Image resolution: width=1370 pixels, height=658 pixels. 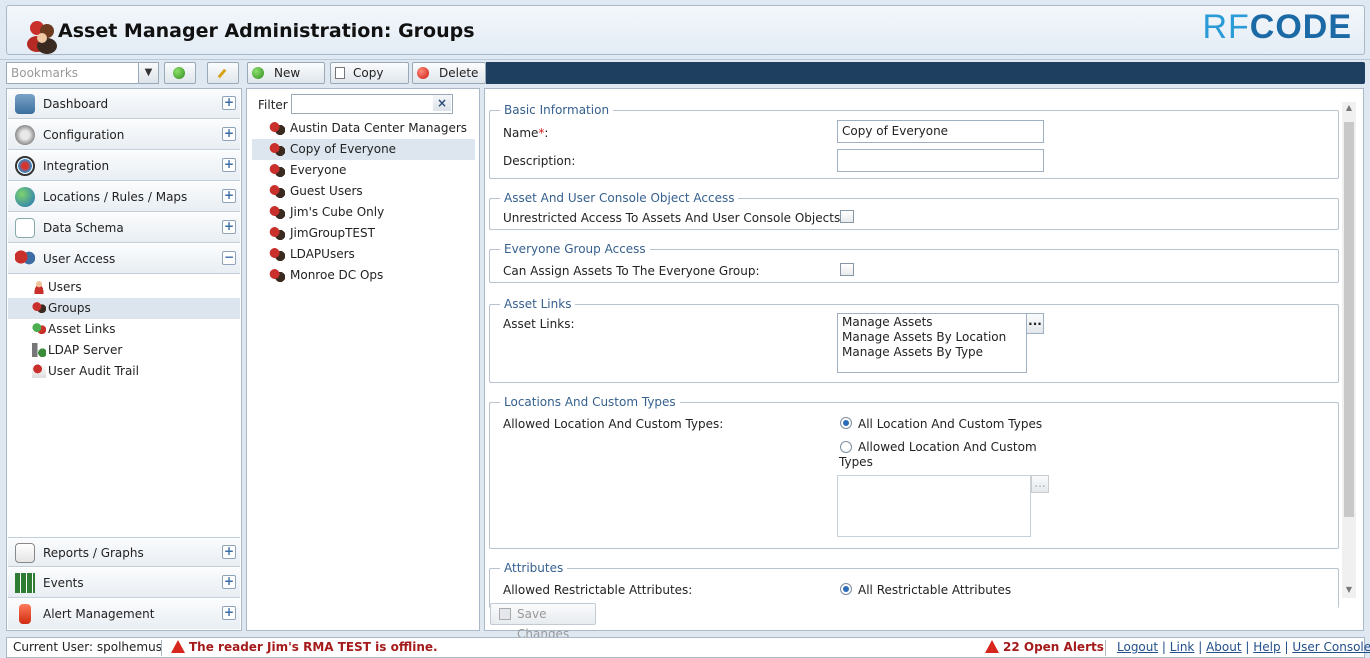 I want to click on location-types-label: Allowed Location And Custom Types:, so click(x=613, y=424).